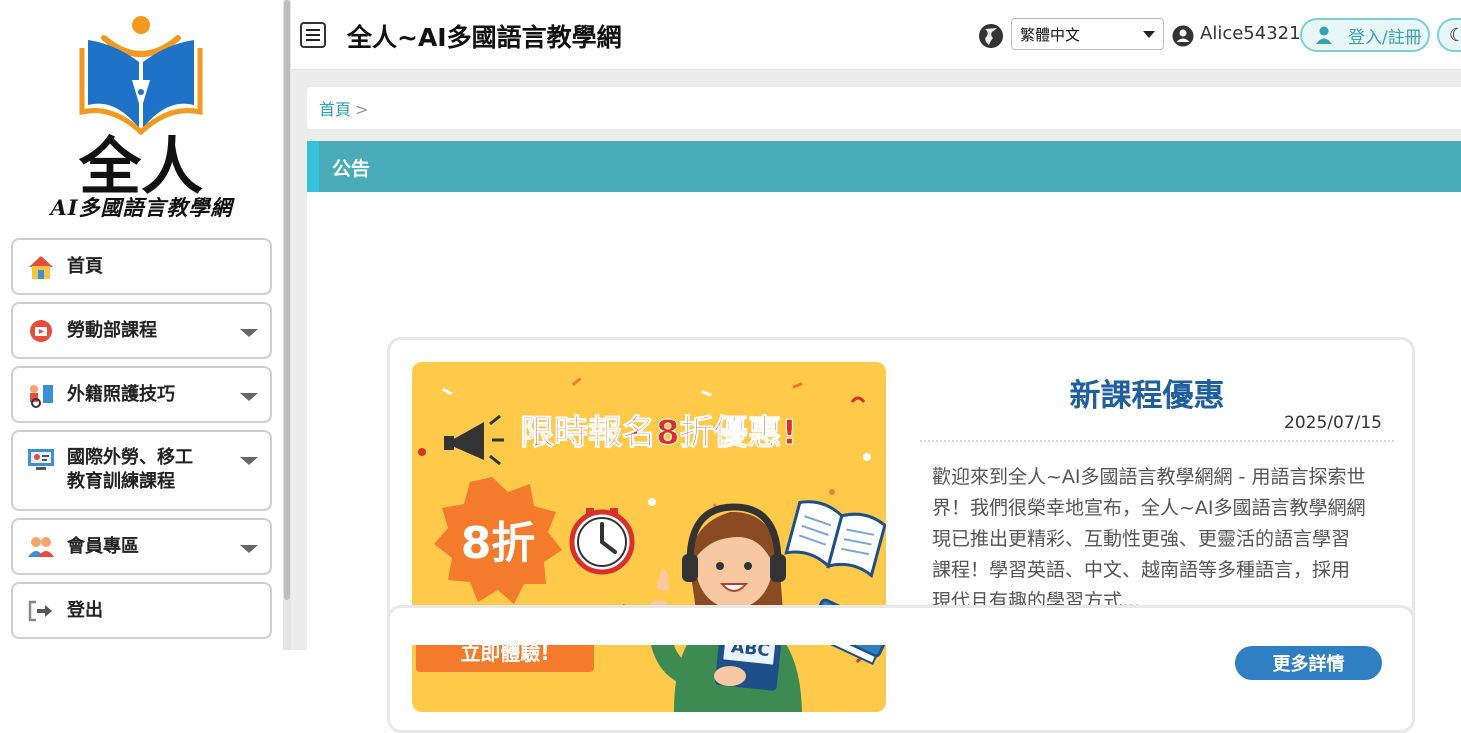 The image size is (1461, 733). I want to click on sidebar-item-members: 會員專區, so click(141, 546).